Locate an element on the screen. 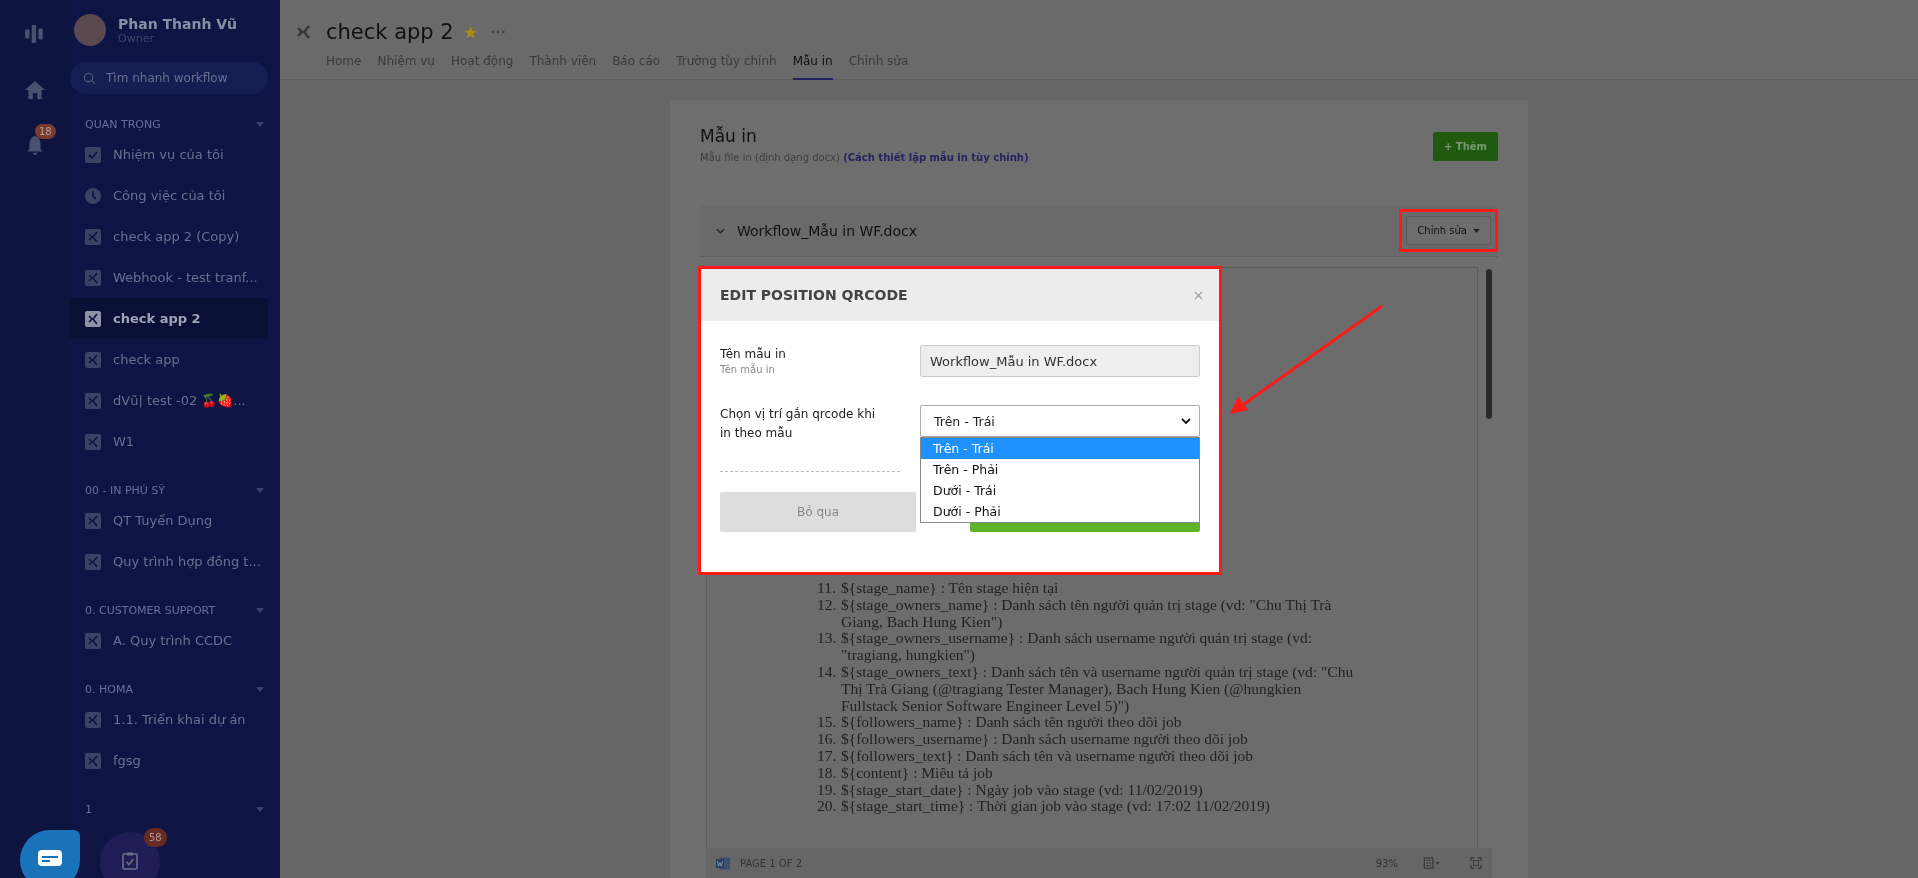 Image resolution: width=1918 pixels, height=878 pixels. section-title: QUAN TRỌNG is located at coordinates (123, 124).